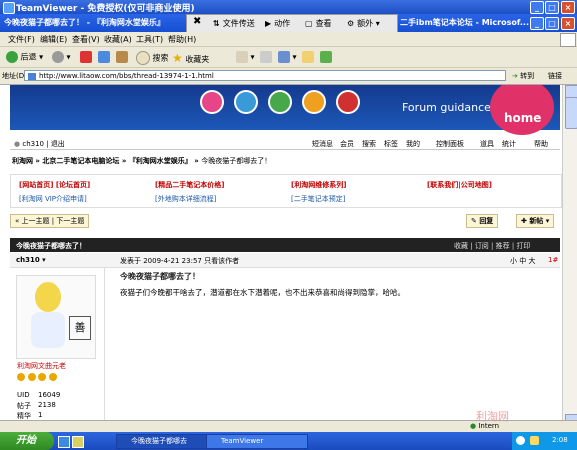 Image resolution: width=577 pixels, height=450 pixels. What do you see at coordinates (569, 256) in the screenshot?
I see `vertical-scrollbar` at bounding box center [569, 256].